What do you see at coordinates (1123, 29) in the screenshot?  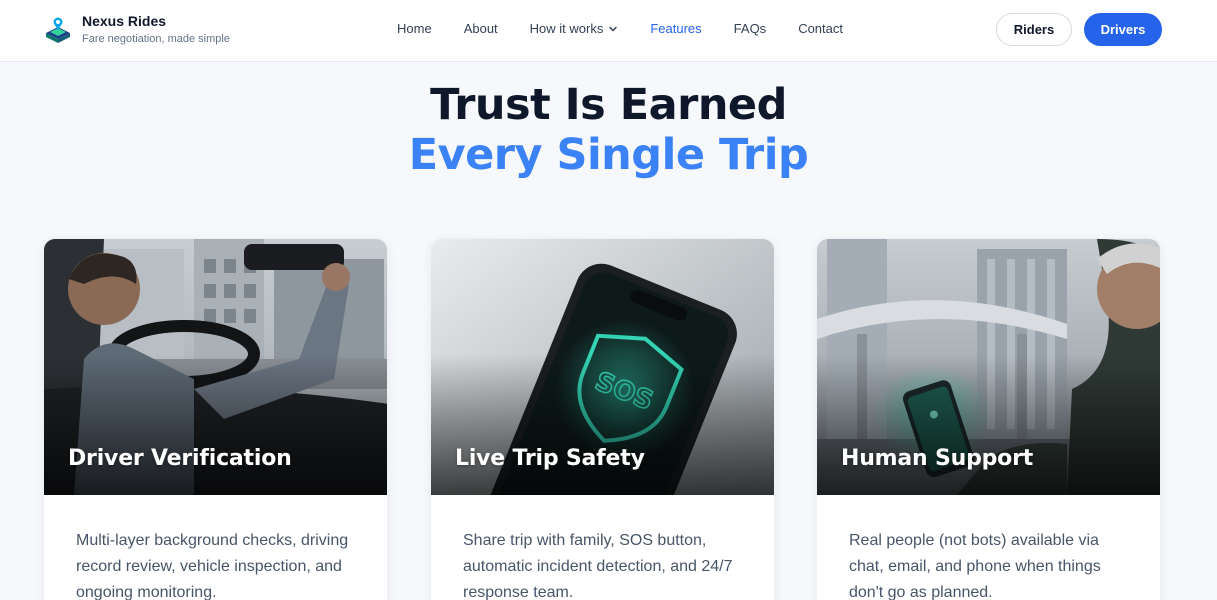 I see `drivers-button: Drivers` at bounding box center [1123, 29].